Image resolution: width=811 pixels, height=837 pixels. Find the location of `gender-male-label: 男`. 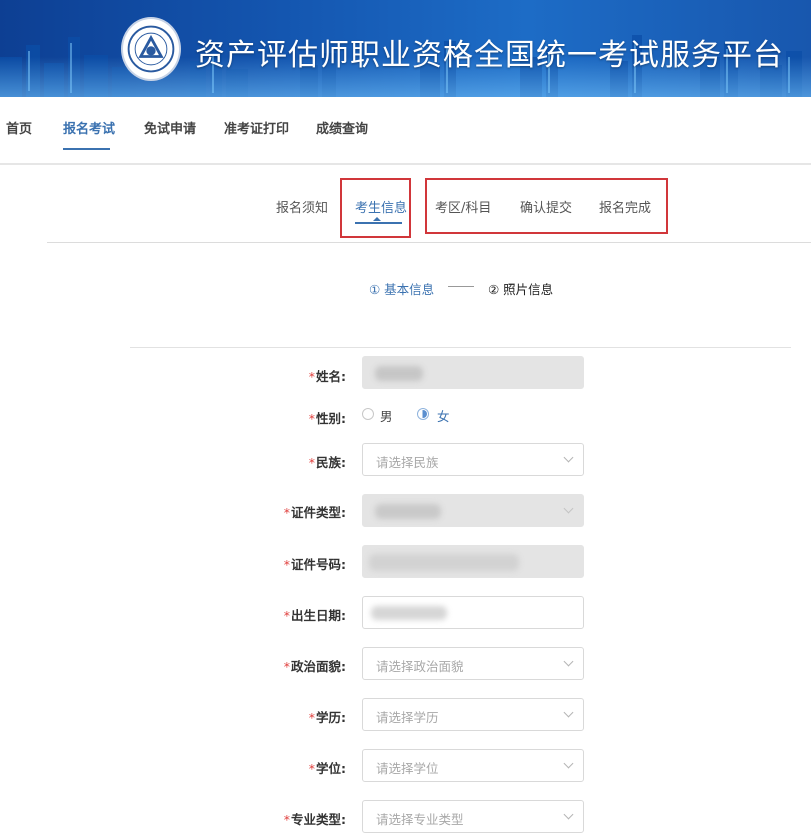

gender-male-label: 男 is located at coordinates (386, 415).